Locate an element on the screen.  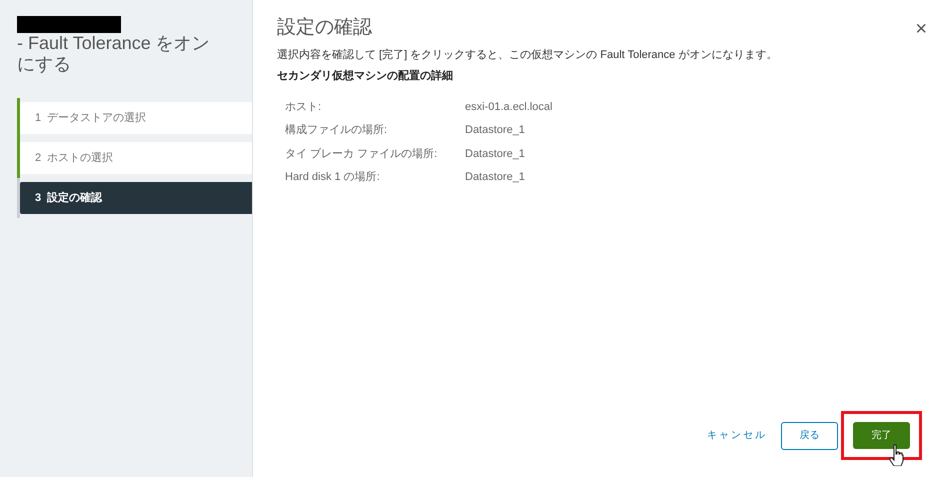
step-item: 1 データストアの選択 is located at coordinates (136, 118).